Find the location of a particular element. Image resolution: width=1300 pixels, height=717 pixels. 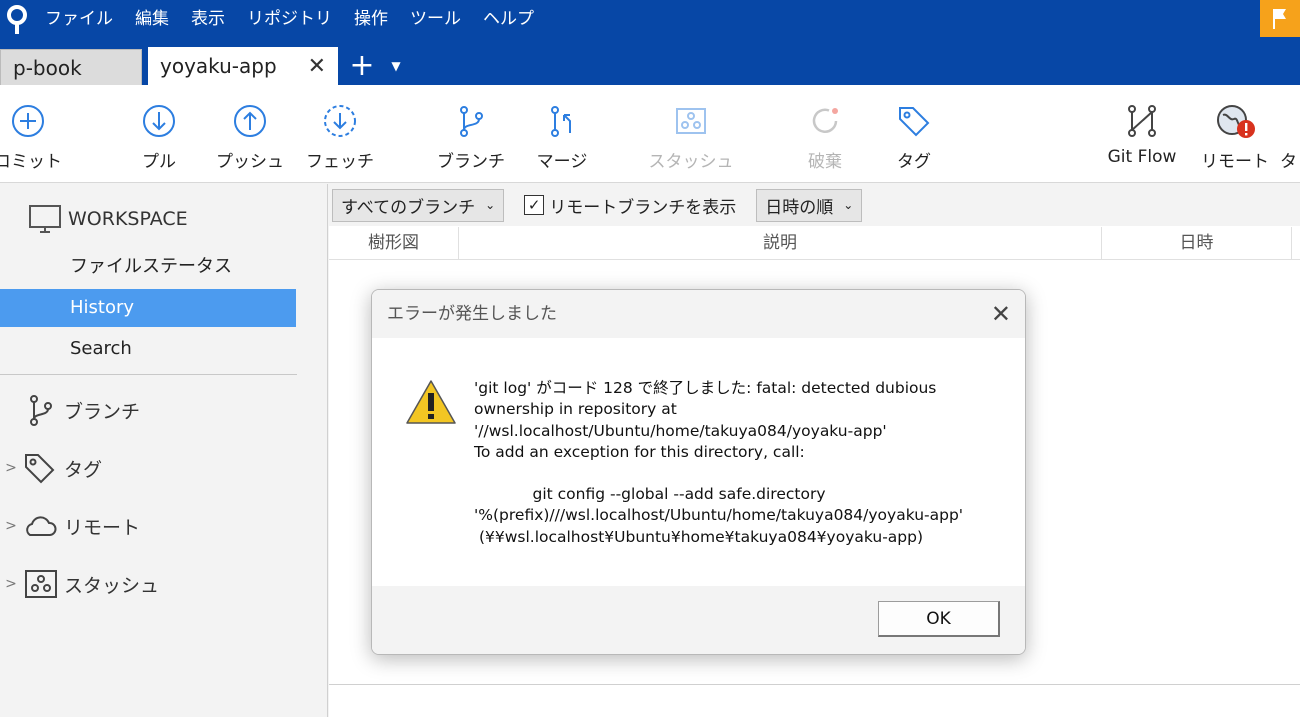

sidebar-group-remotes: > リモート is located at coordinates (70, 526).